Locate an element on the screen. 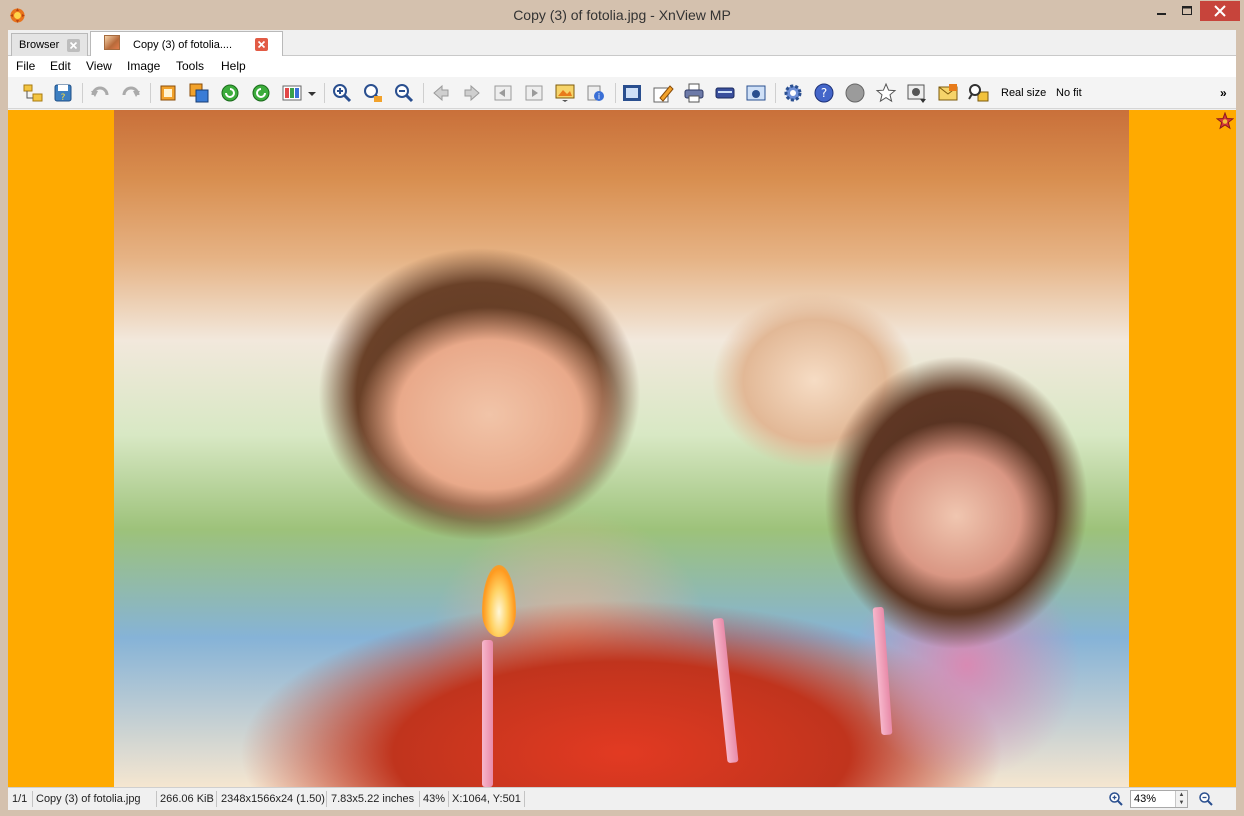 The width and height of the screenshot is (1244, 816). minimize-button is located at coordinates (1161, 11).